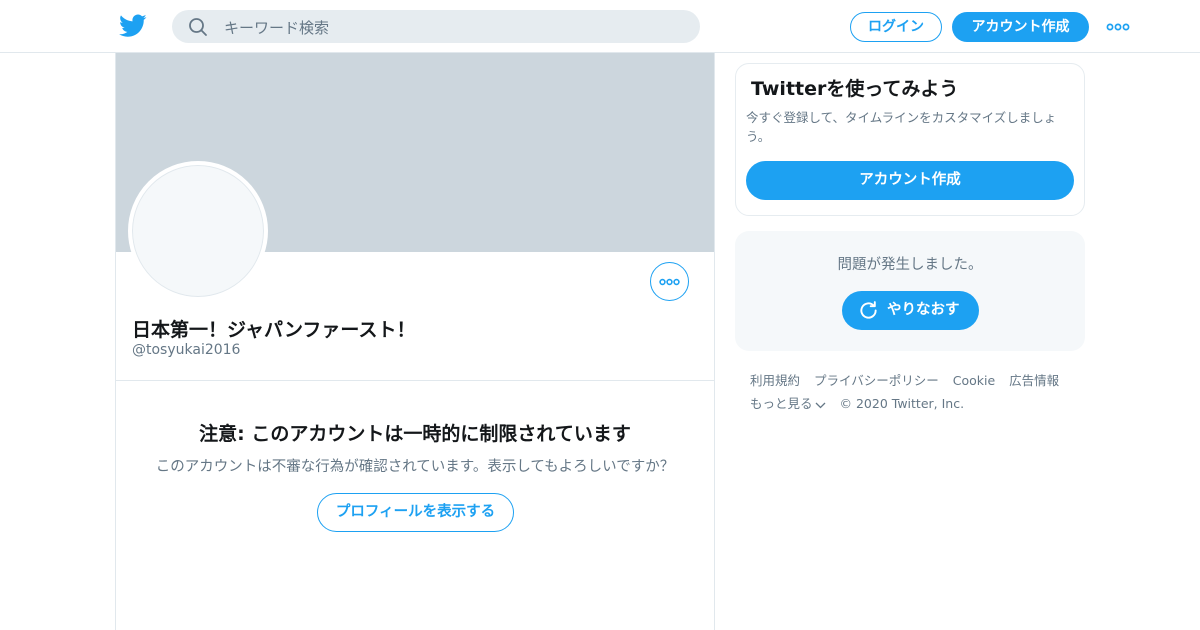  What do you see at coordinates (974, 380) in the screenshot?
I see `footer-link-cookie: Cookie` at bounding box center [974, 380].